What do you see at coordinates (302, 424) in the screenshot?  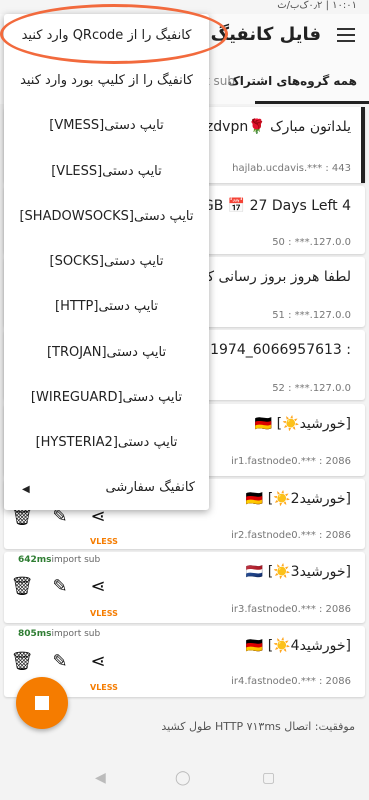 I see `config-name: [خورشید☀️] 🇩🇪` at bounding box center [302, 424].